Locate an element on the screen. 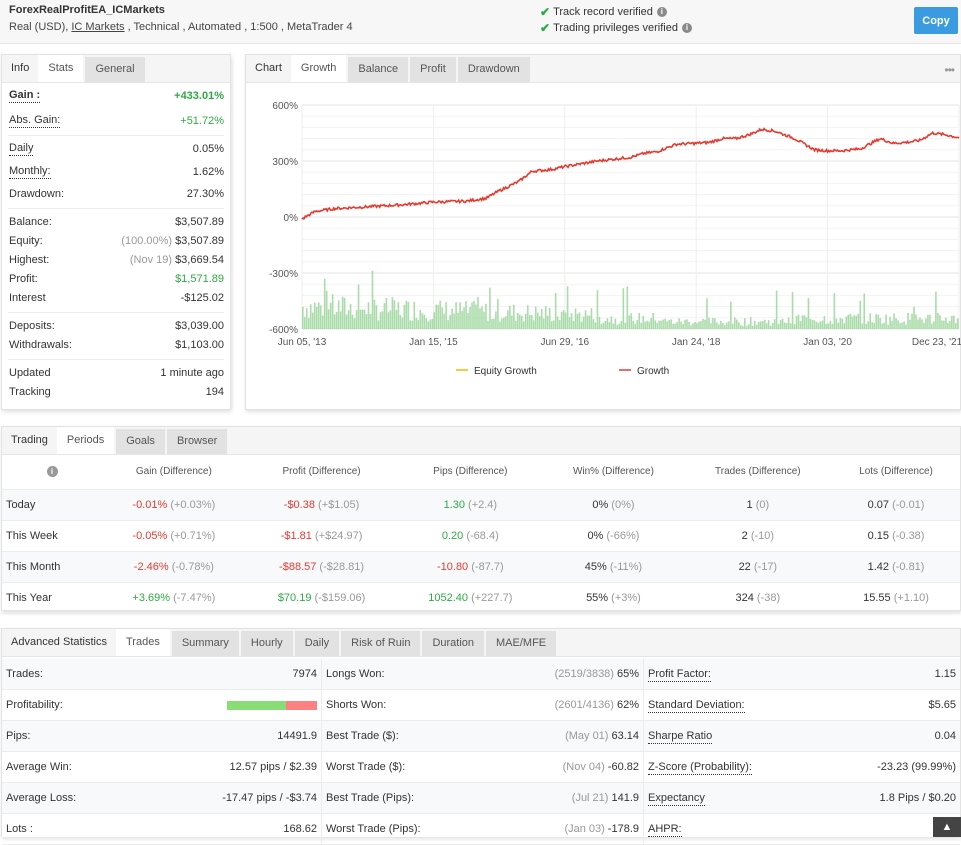  tab-daily: Daily is located at coordinates (317, 643).